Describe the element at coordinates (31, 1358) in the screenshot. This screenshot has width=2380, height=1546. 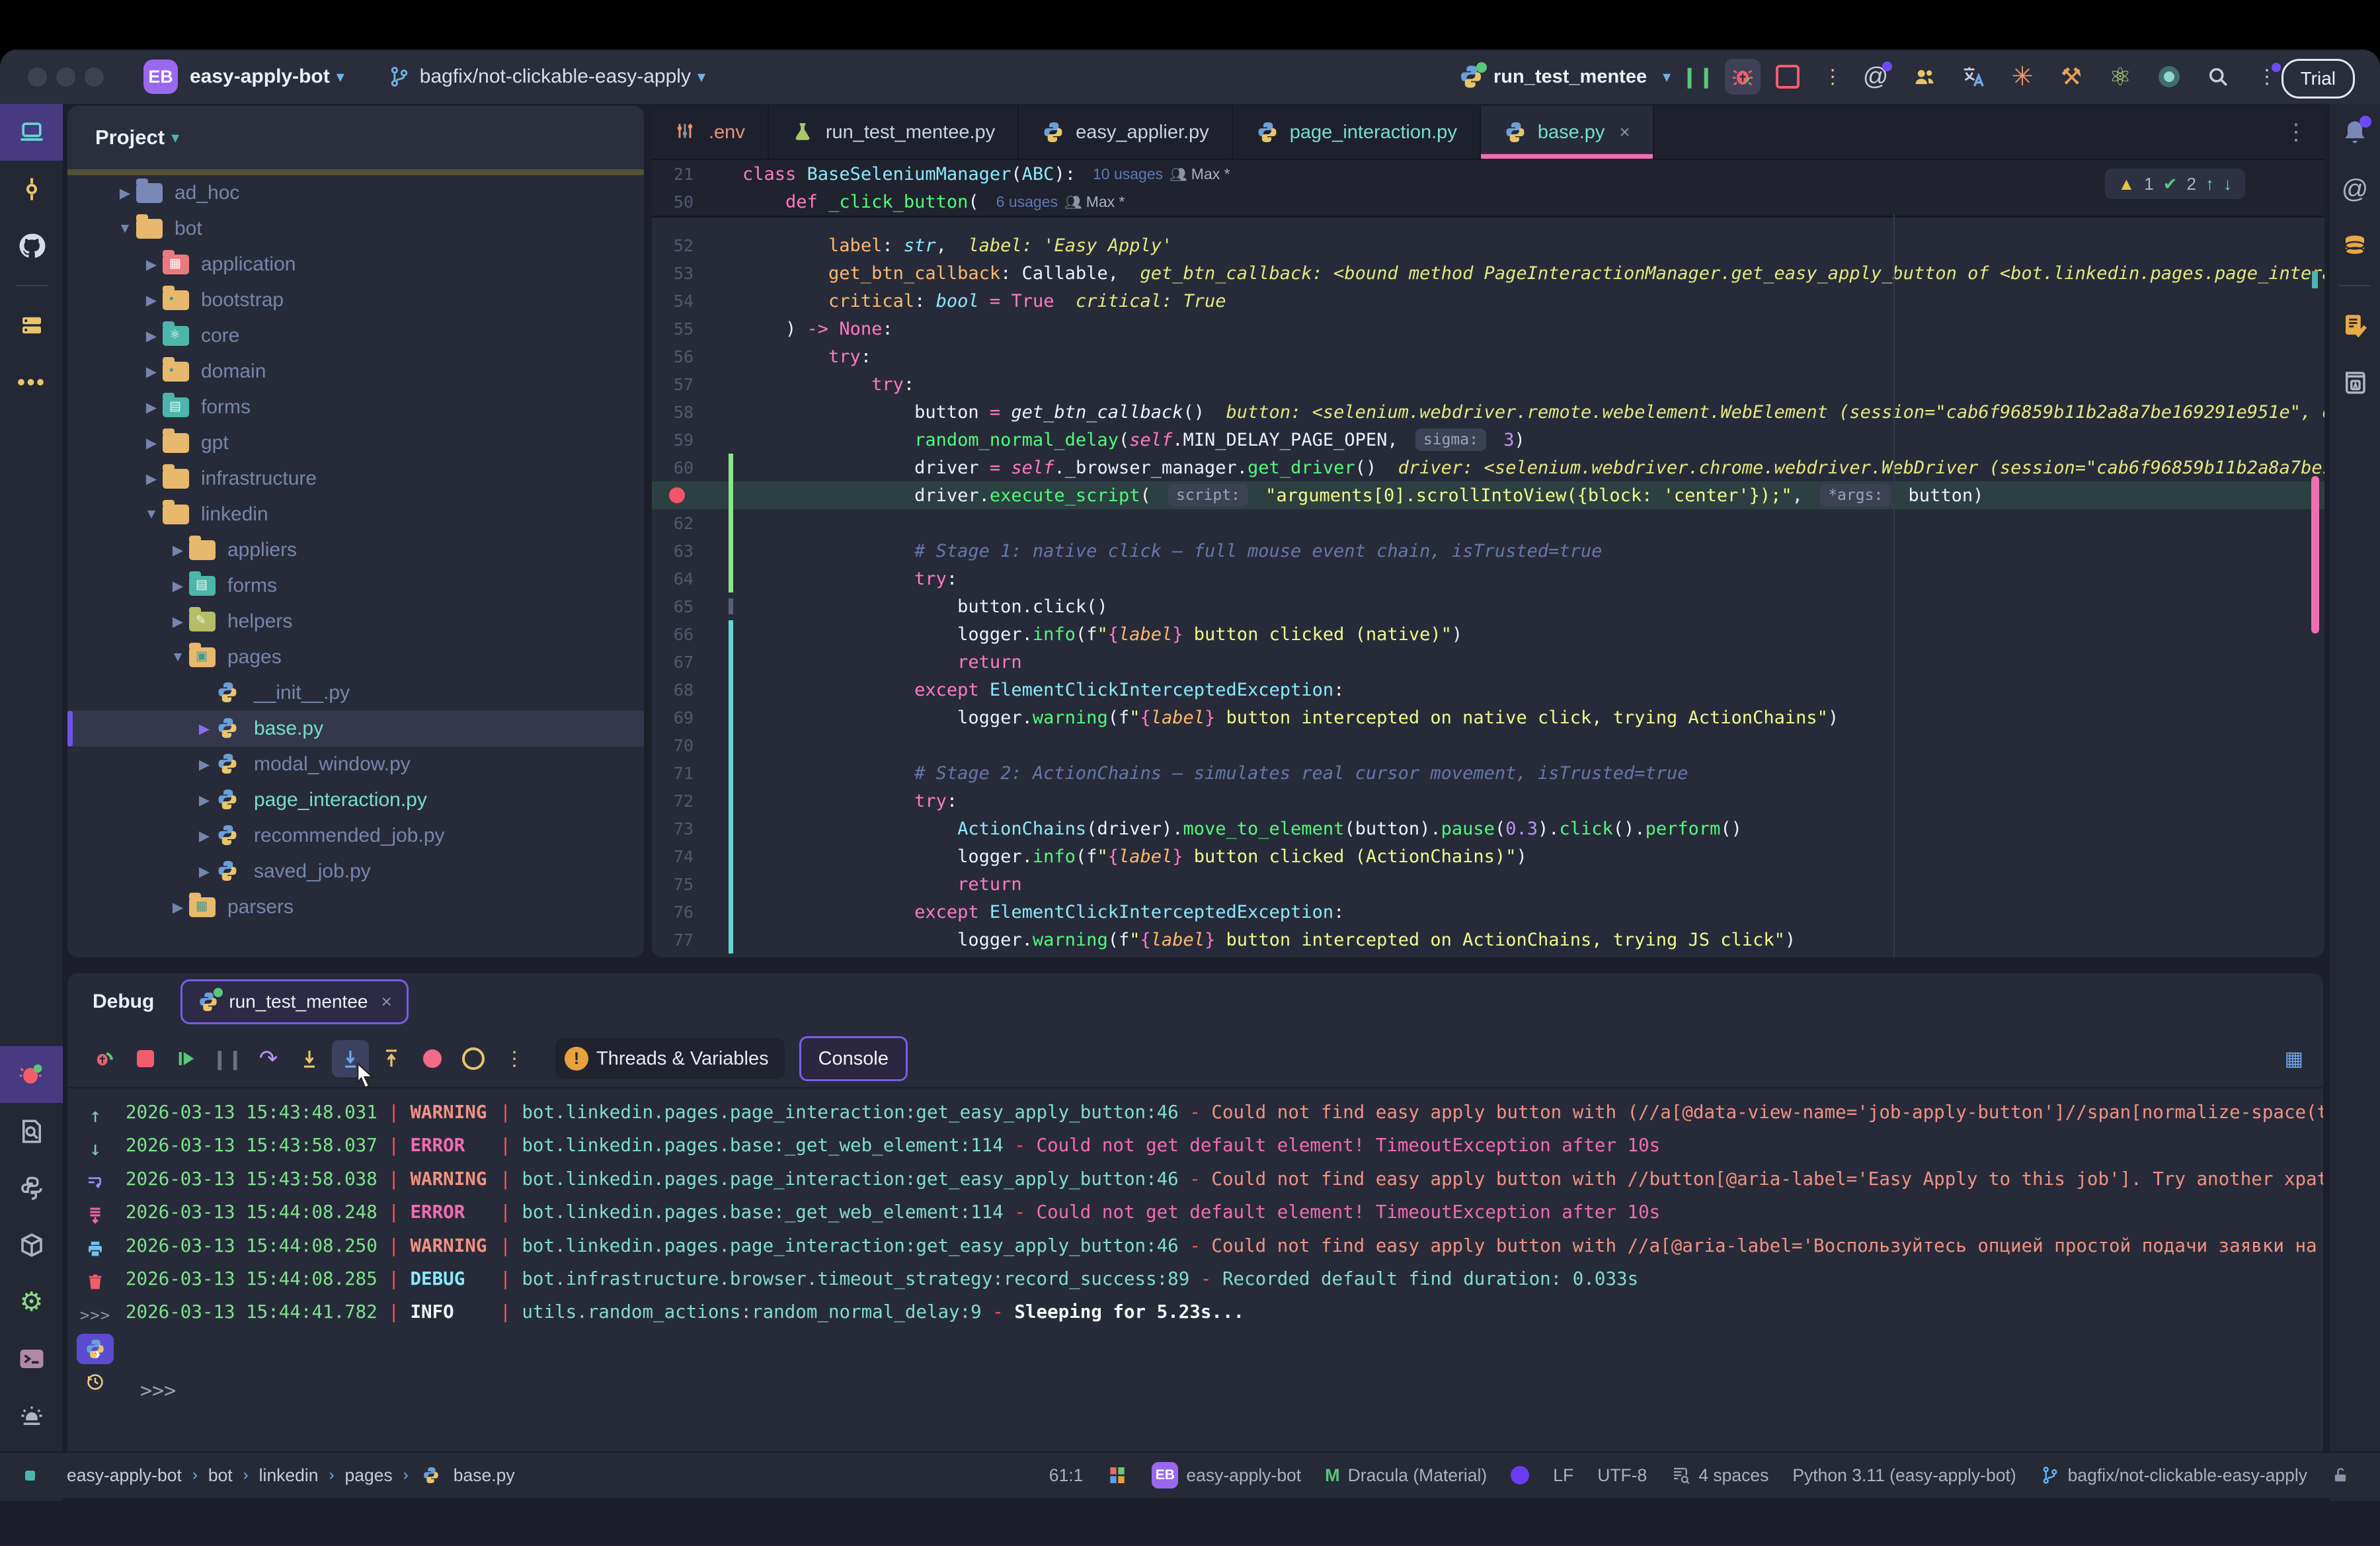
I see `terminal-tool-icon` at that location.